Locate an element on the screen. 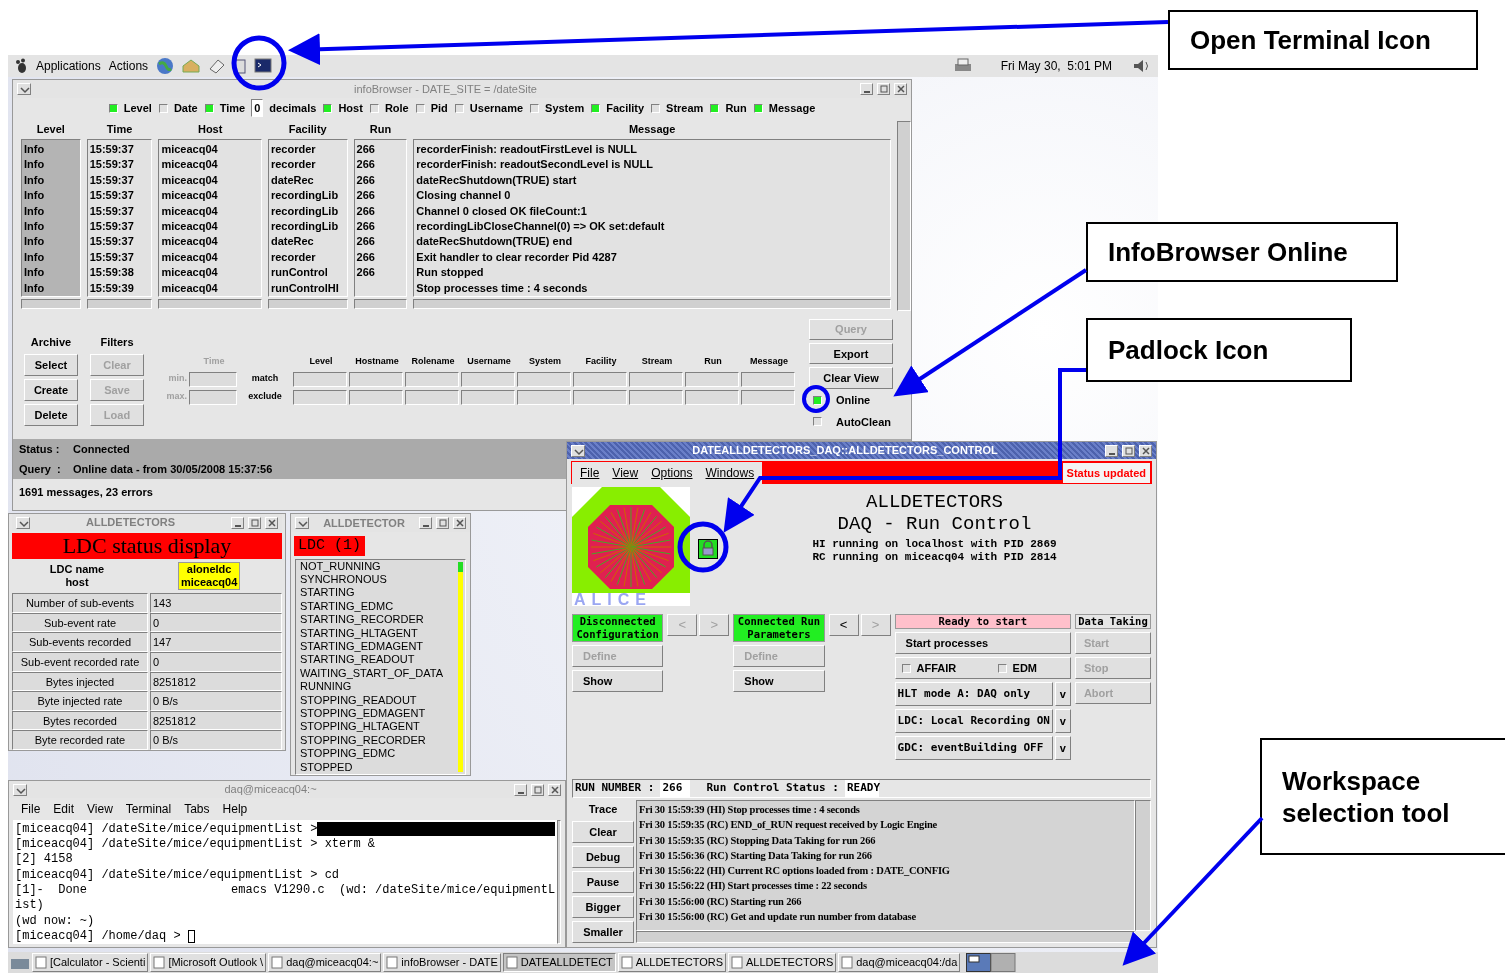 The image size is (1505, 973). taskbar-button: daq@miceacq04:~ is located at coordinates (325, 962).